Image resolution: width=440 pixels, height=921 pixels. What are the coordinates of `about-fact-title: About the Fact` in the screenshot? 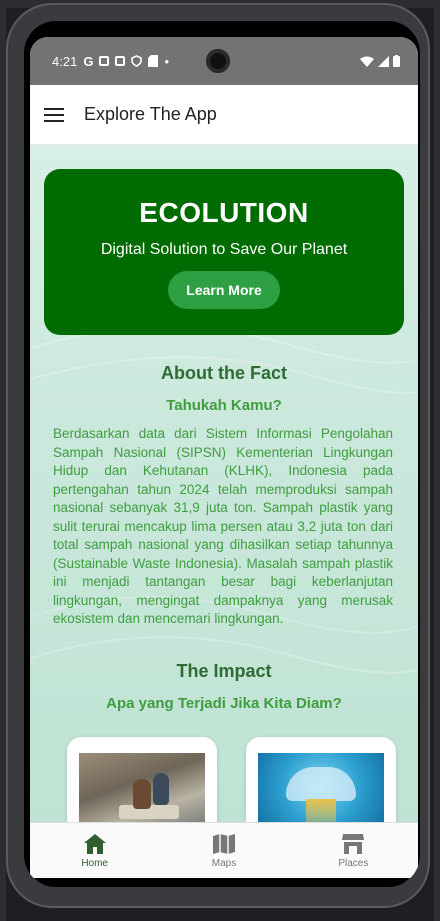 It's located at (224, 373).